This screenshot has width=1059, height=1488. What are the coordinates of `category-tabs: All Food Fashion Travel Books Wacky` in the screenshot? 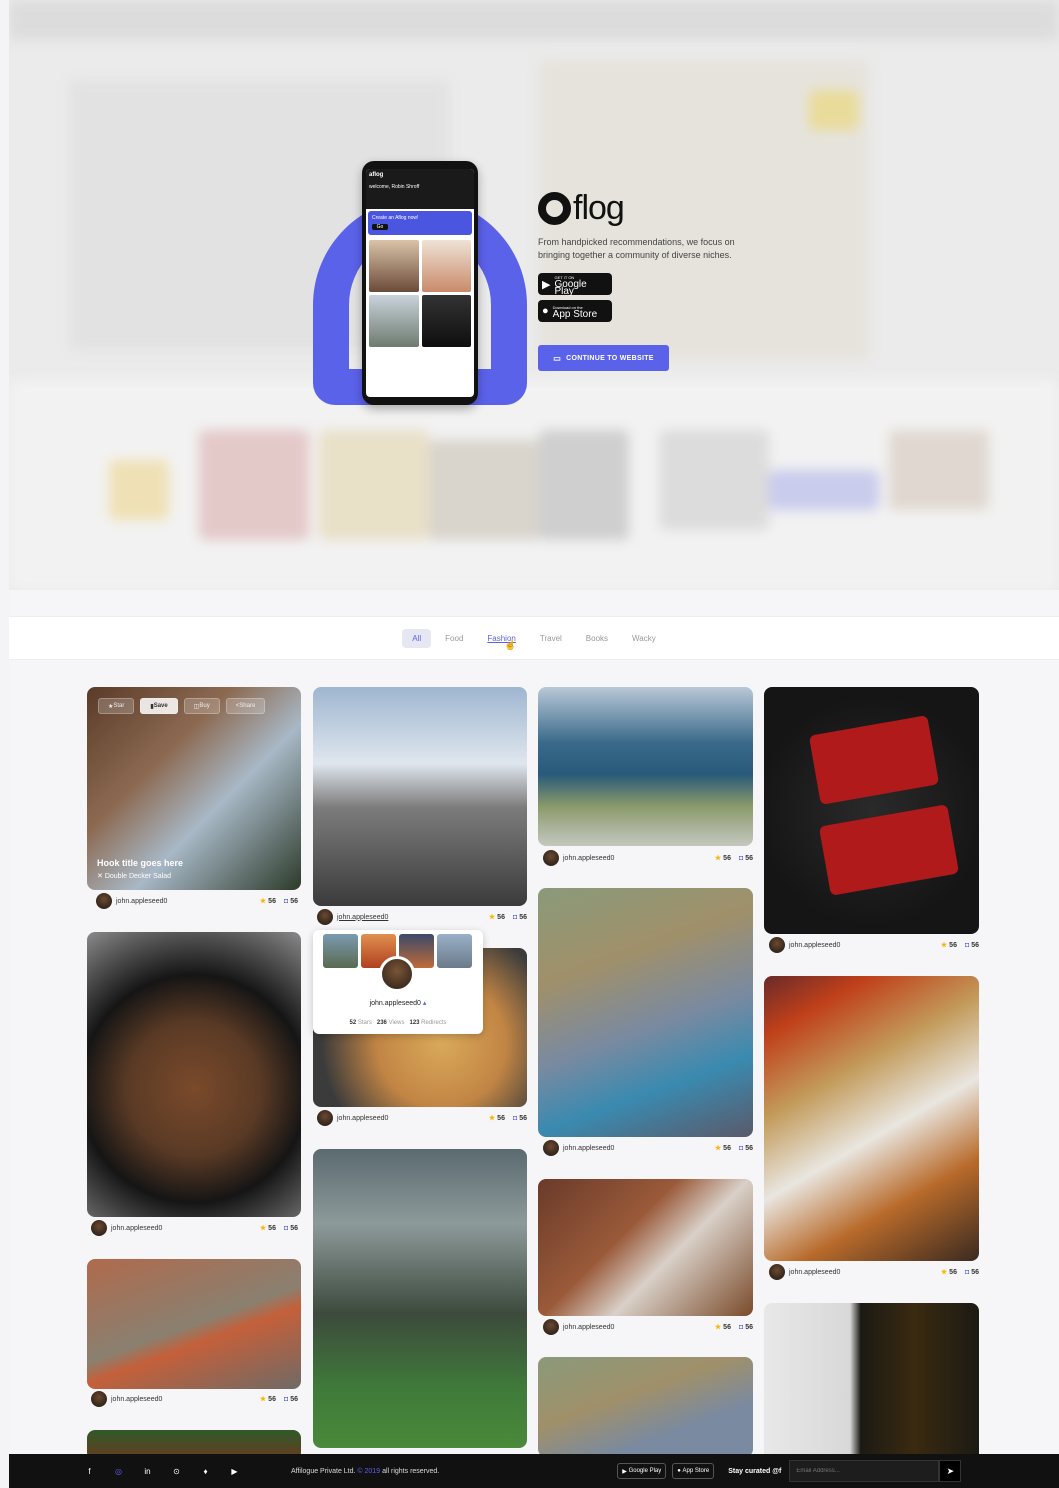 It's located at (534, 638).